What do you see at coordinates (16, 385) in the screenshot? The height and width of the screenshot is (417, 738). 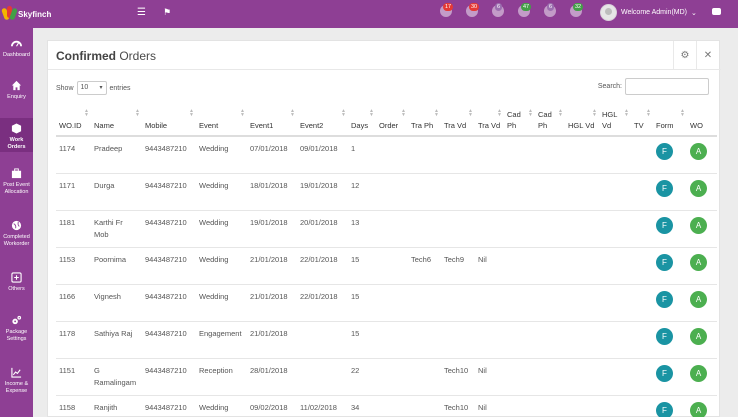 I see `sidebar-item-income-expense: Income & Expense` at bounding box center [16, 385].